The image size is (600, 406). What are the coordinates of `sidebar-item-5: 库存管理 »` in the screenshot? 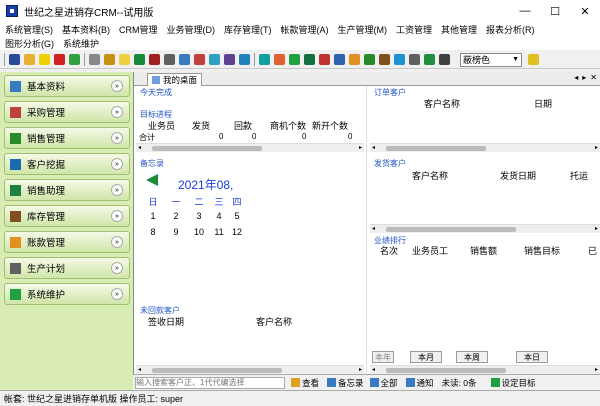 It's located at (67, 216).